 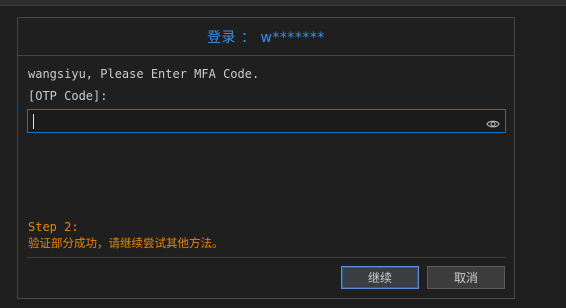 What do you see at coordinates (266, 257) in the screenshot?
I see `footer-divider` at bounding box center [266, 257].